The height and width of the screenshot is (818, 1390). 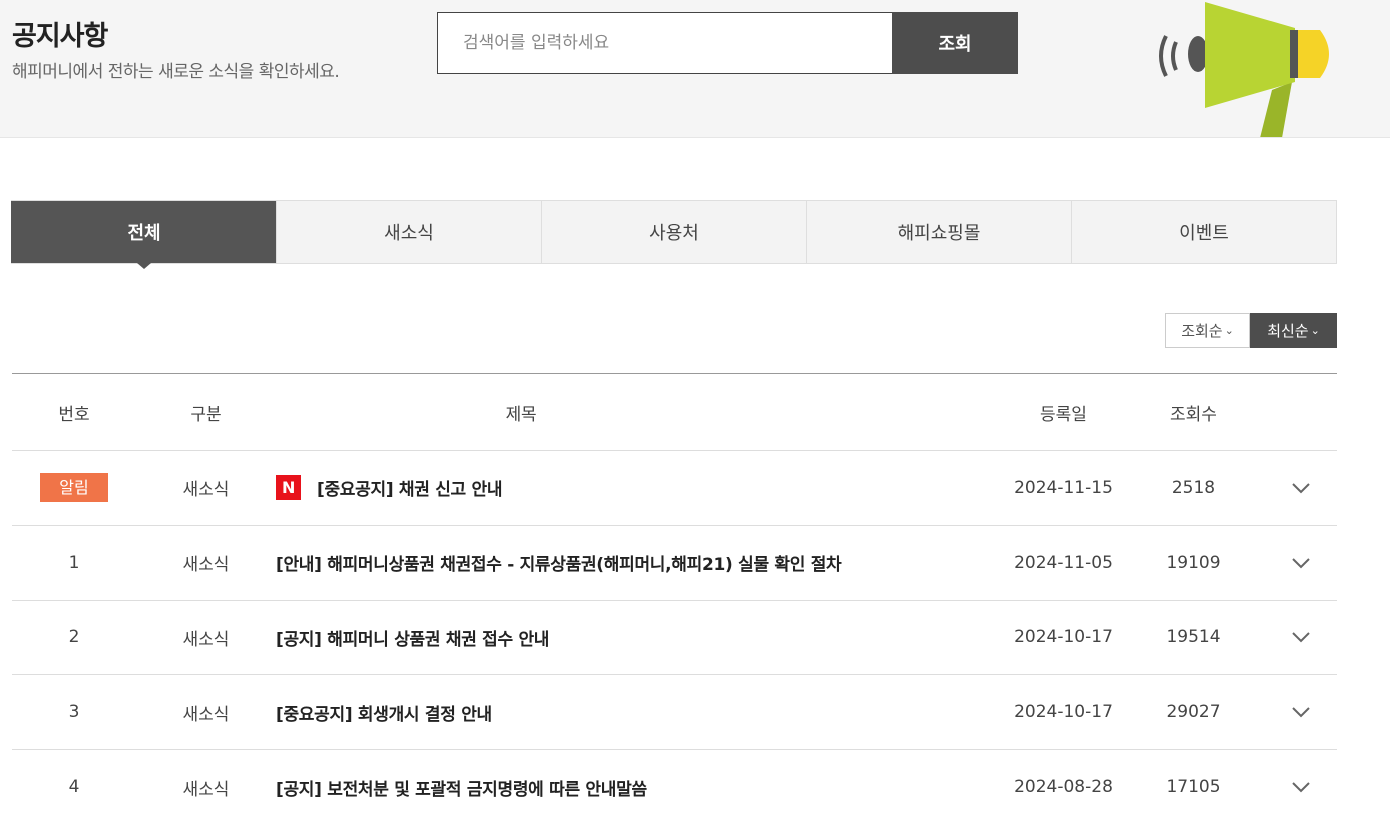 I want to click on row-num: 1, so click(x=74, y=562).